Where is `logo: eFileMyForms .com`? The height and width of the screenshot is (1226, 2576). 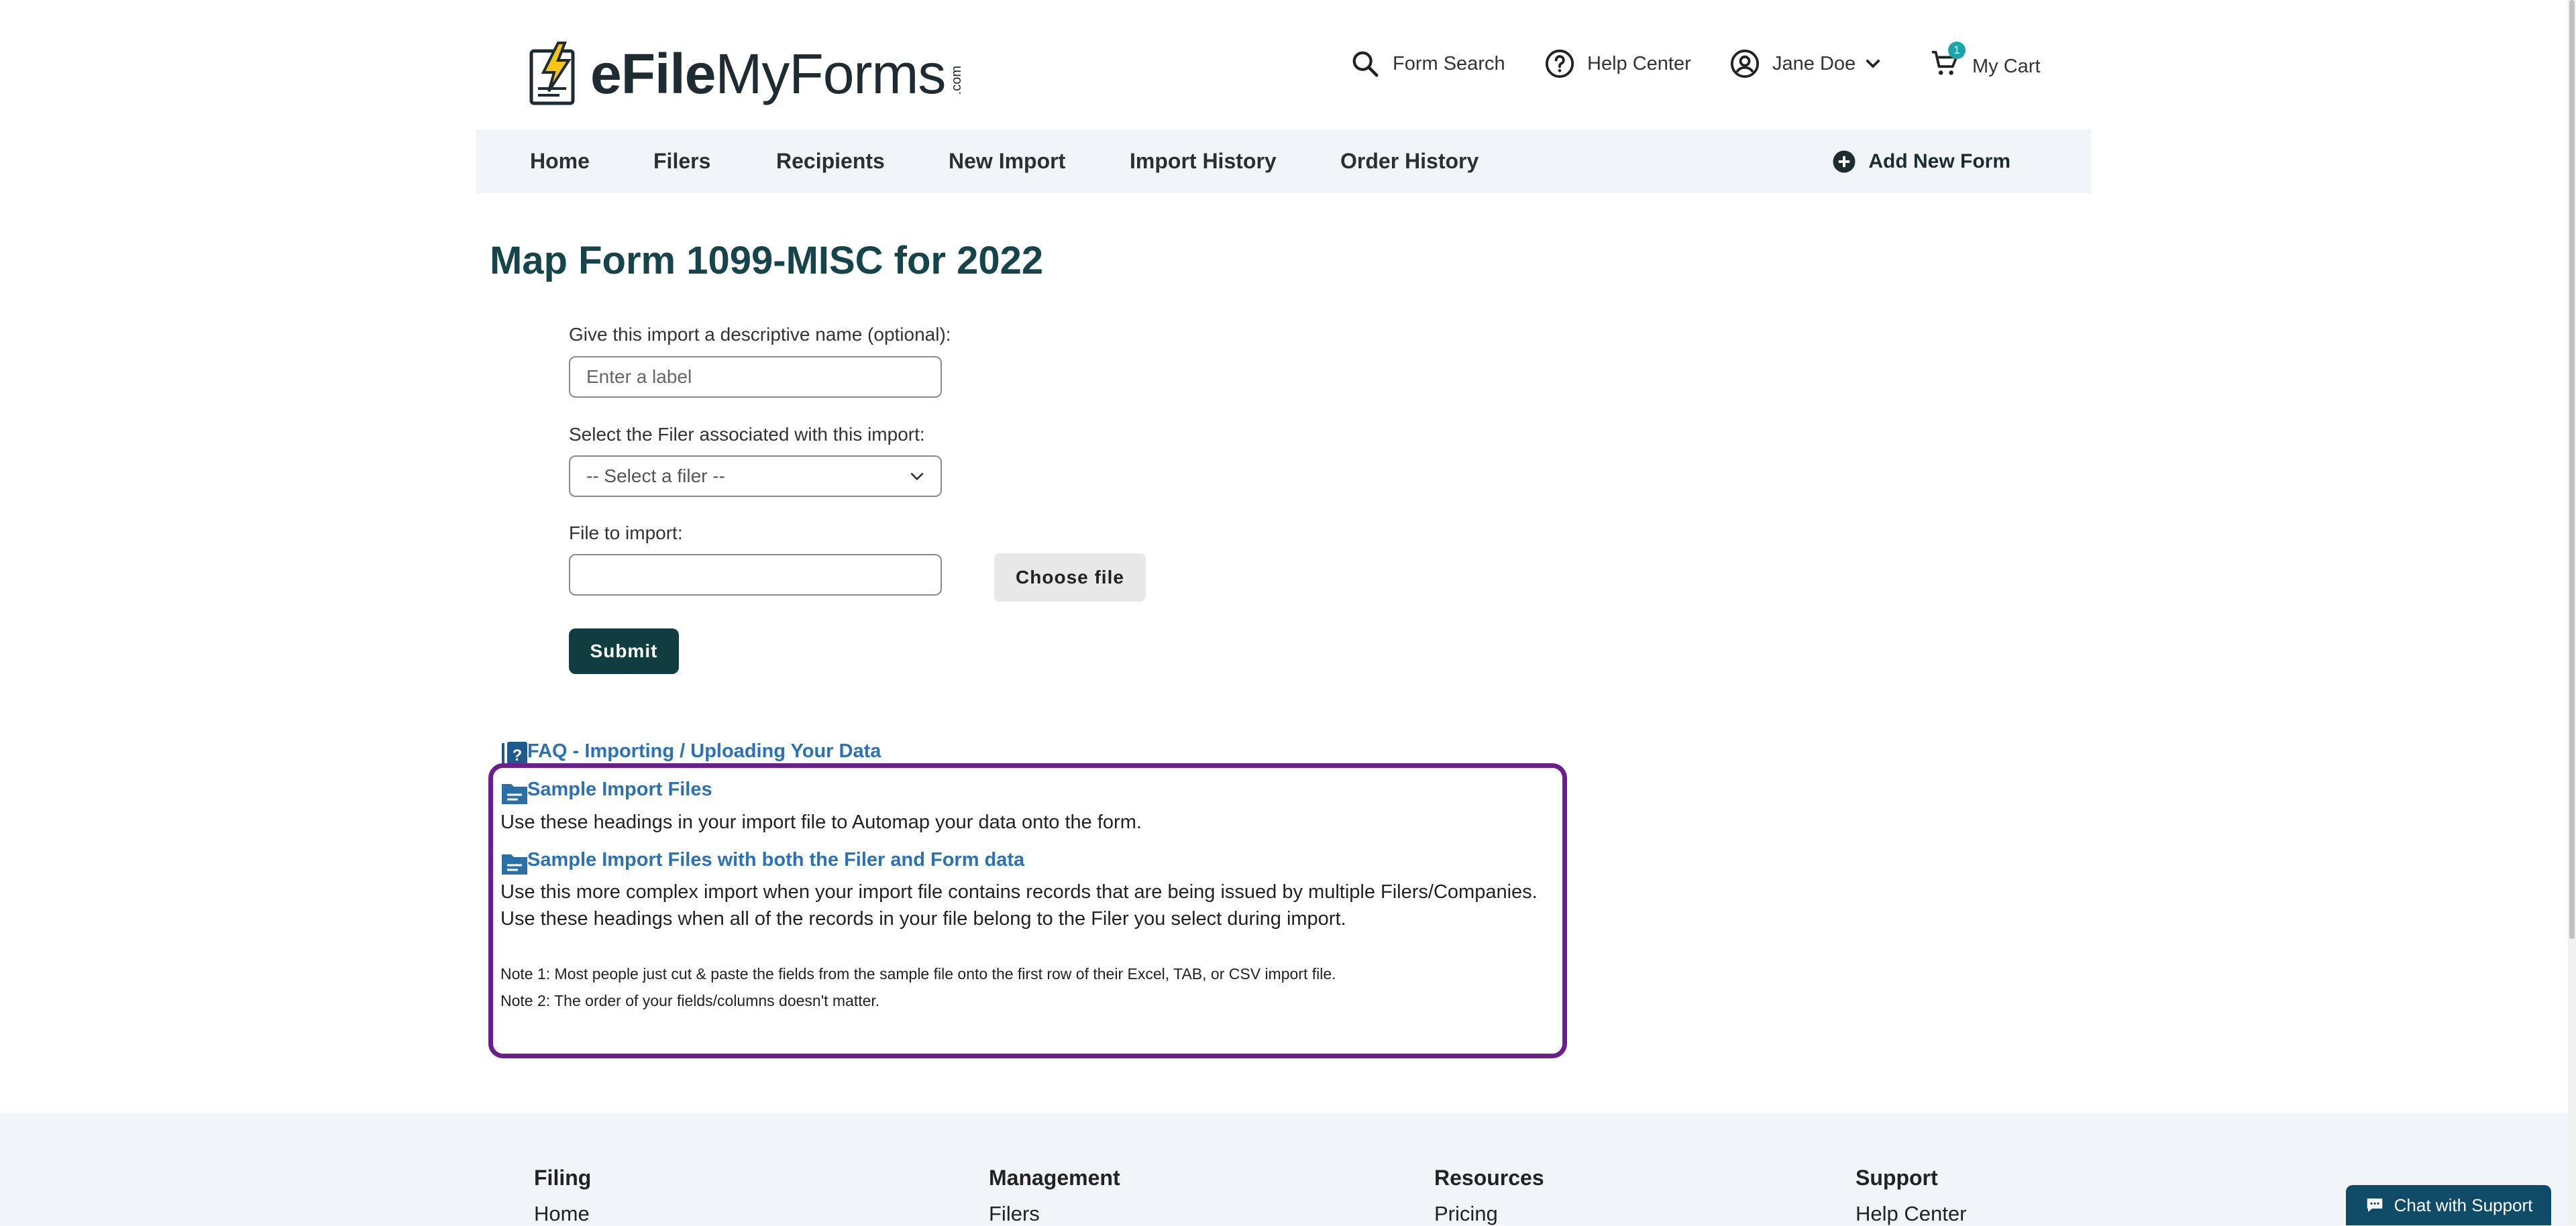 logo: eFileMyForms .com is located at coordinates (747, 74).